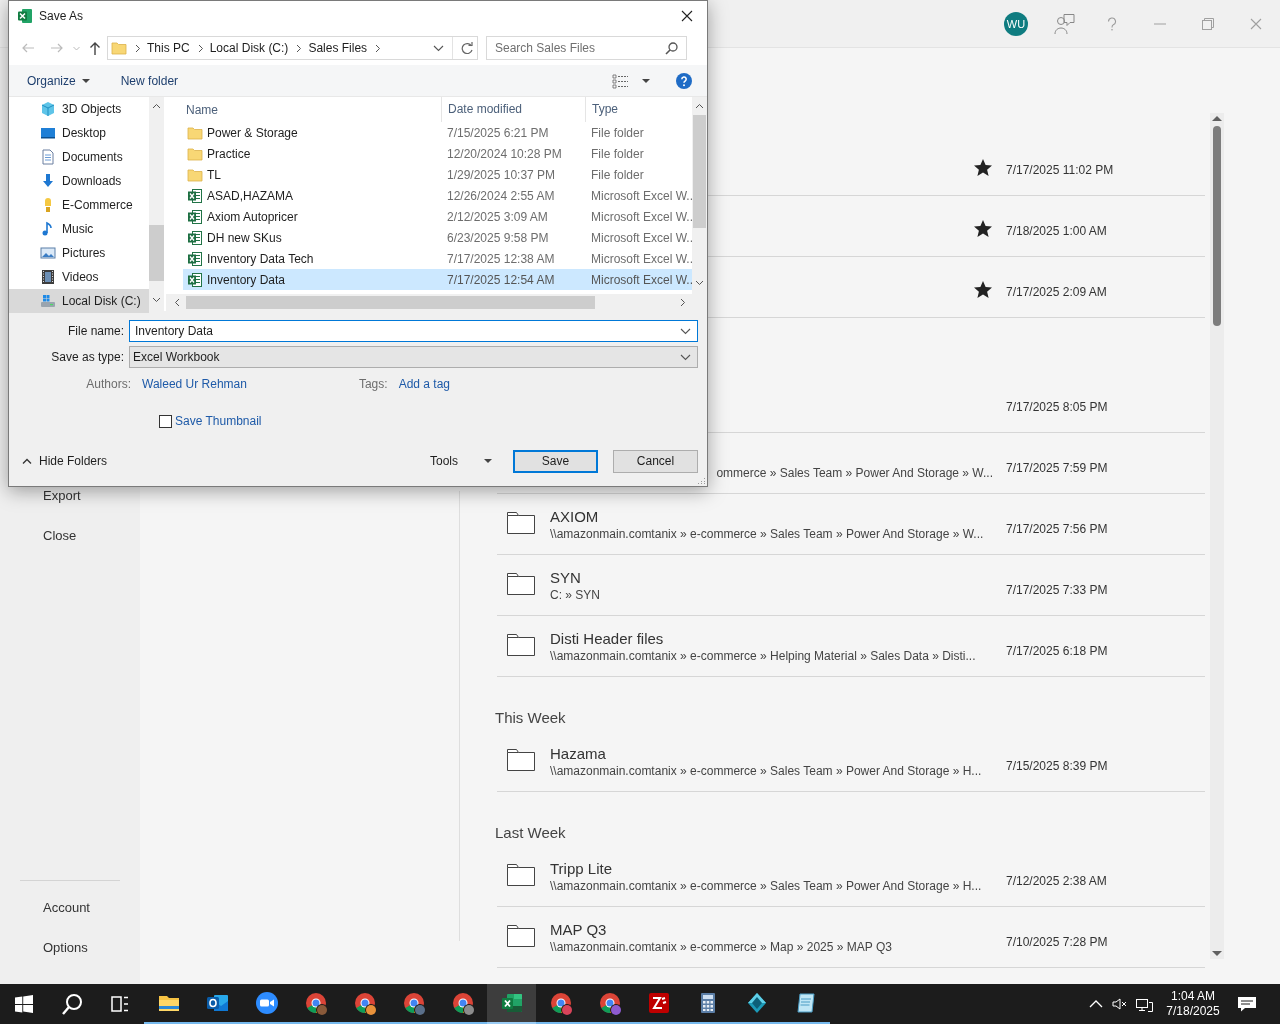  I want to click on folder-tree-item: 3D Objects, so click(79, 109).